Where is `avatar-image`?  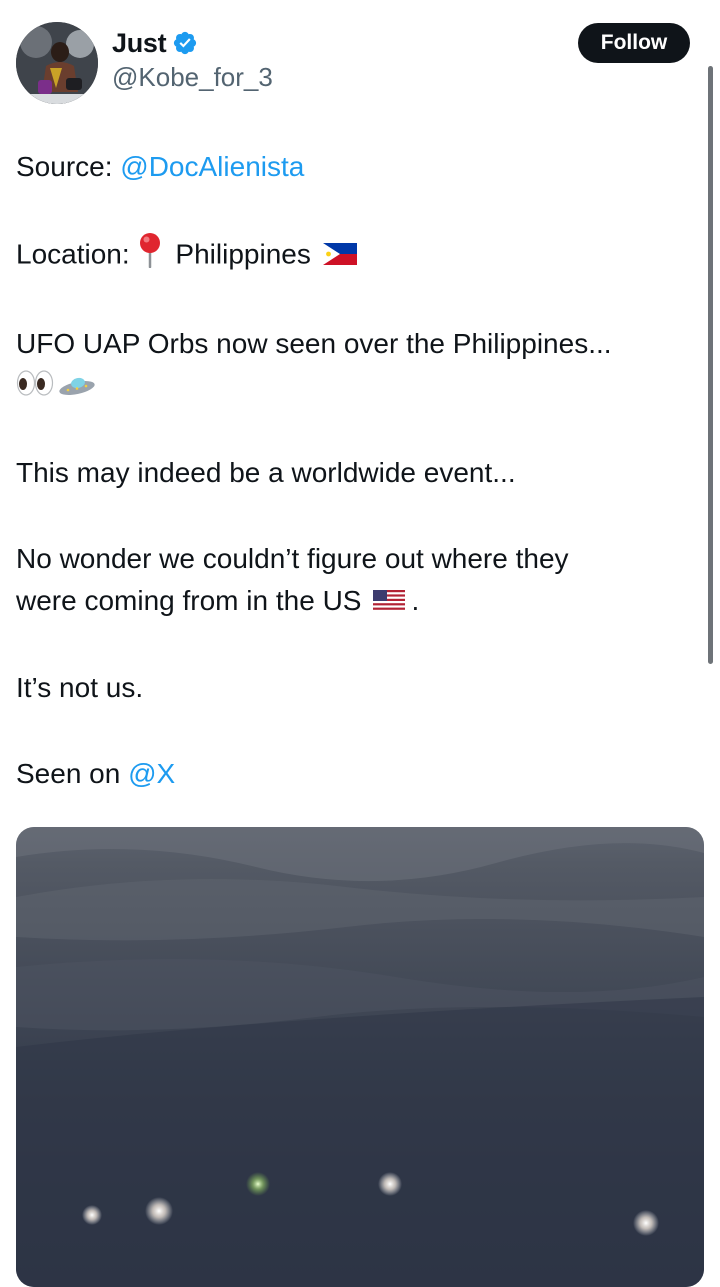
avatar-image is located at coordinates (57, 63).